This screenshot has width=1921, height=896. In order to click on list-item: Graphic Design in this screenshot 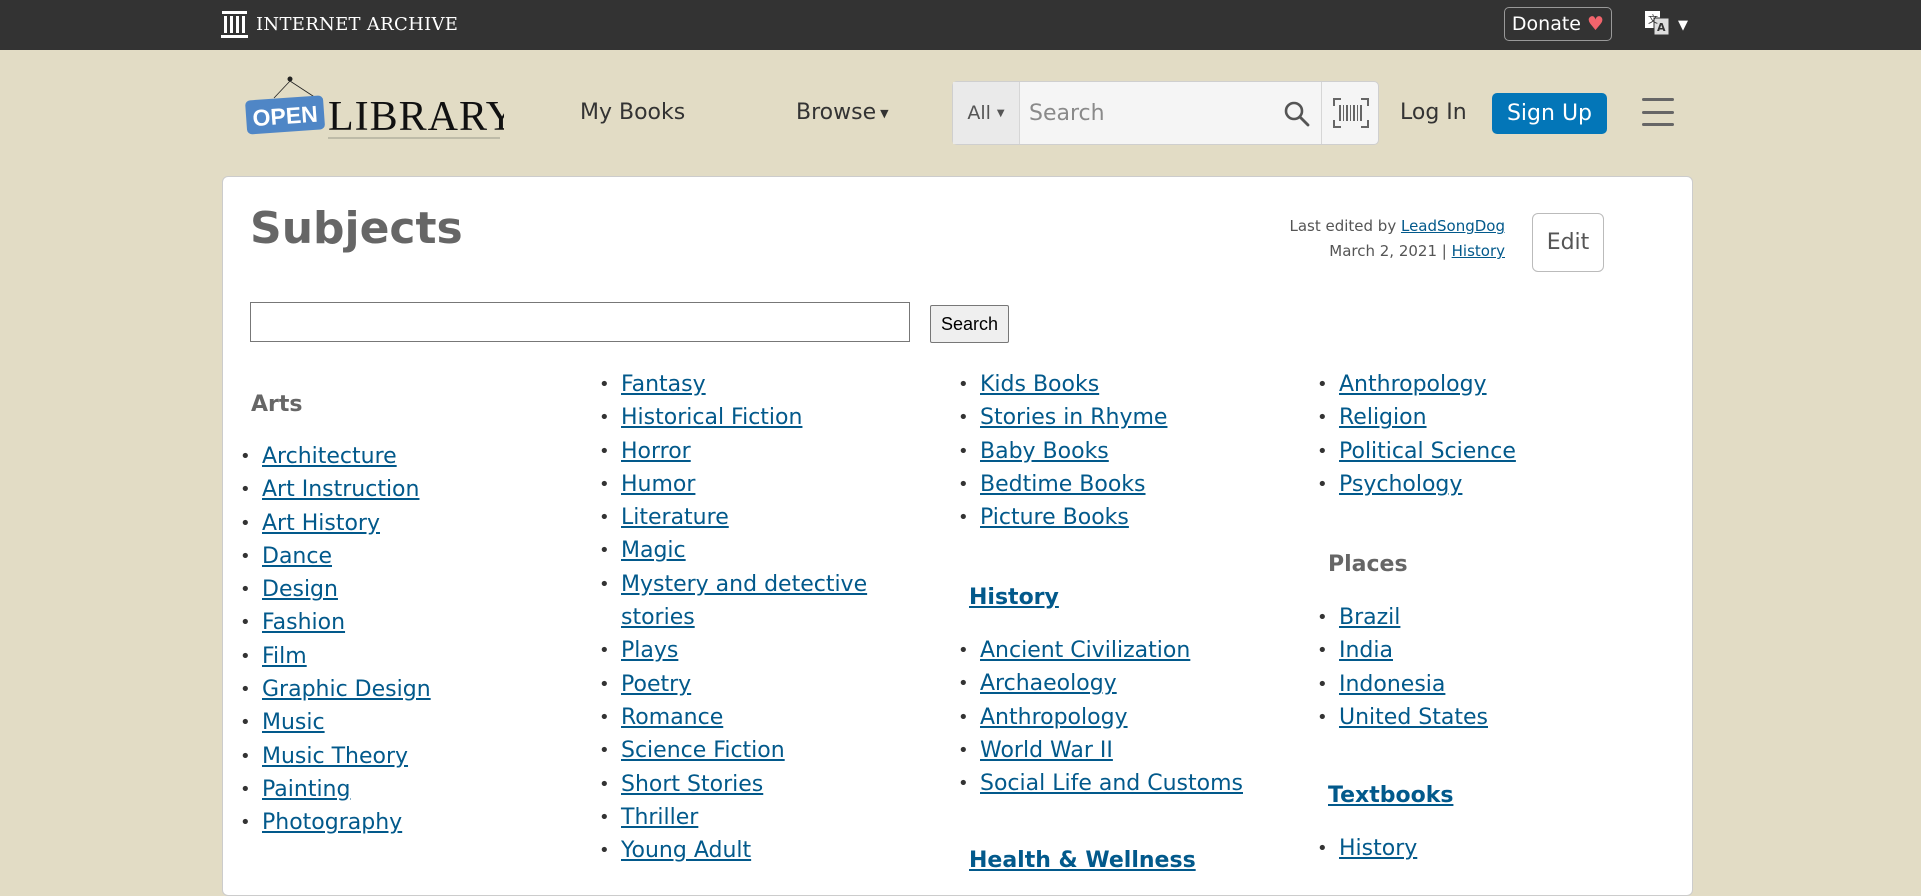, I will do `click(335, 690)`.